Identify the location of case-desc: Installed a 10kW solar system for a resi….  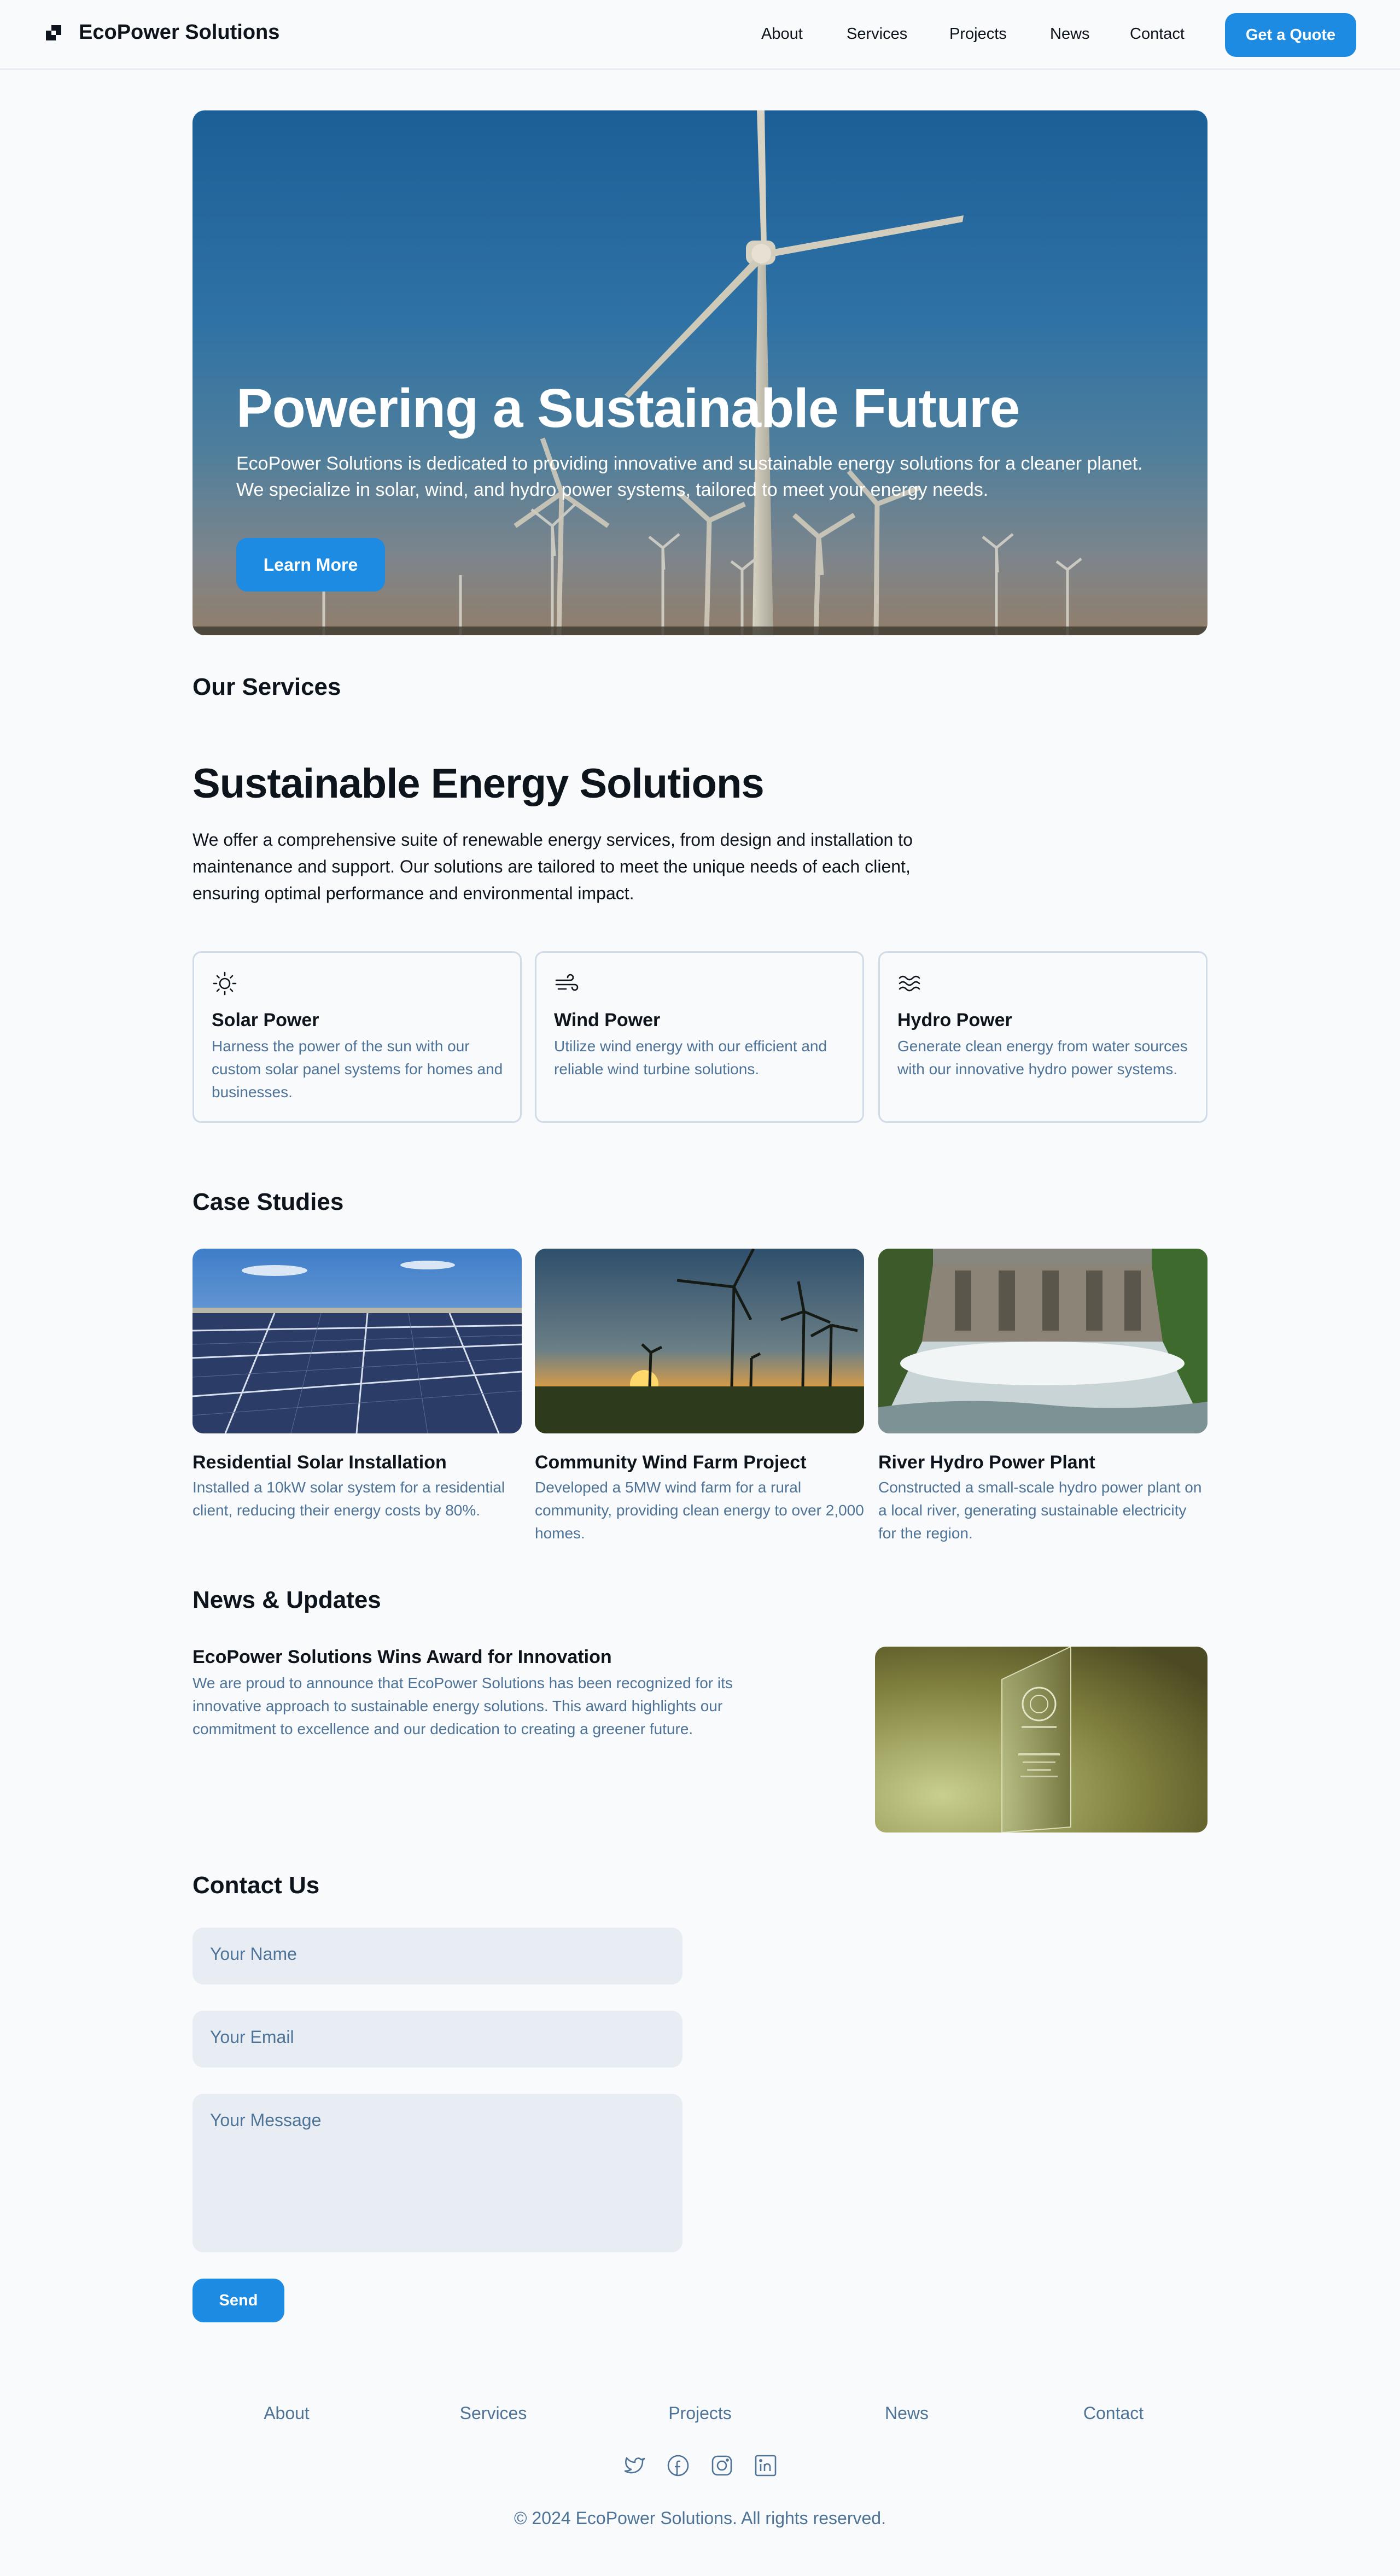
(348, 1499).